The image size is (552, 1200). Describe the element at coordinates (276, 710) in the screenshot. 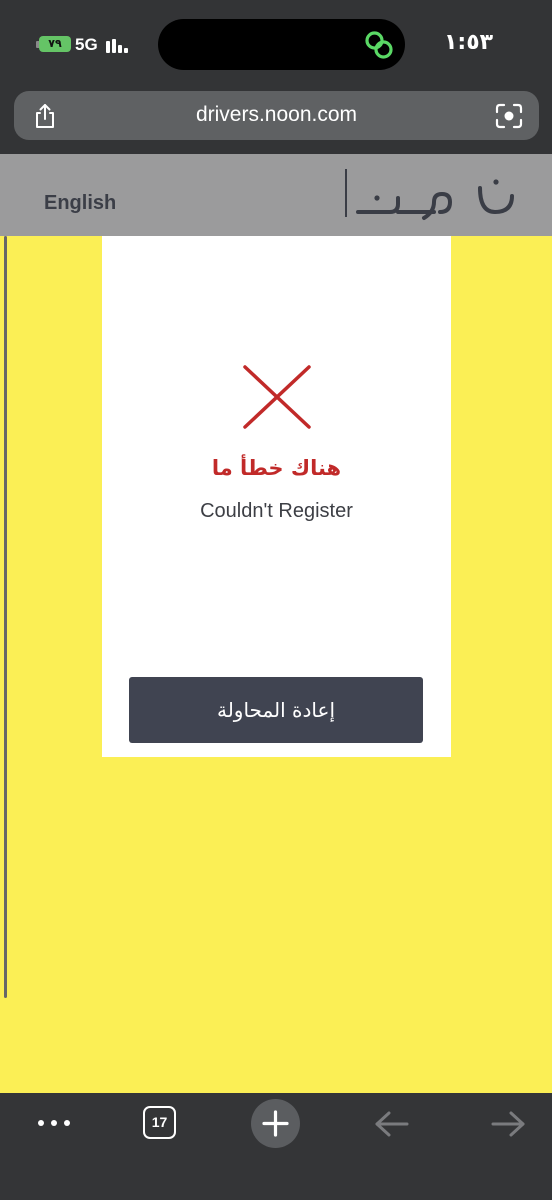

I see `retry-button: إعادة المحاولة` at that location.